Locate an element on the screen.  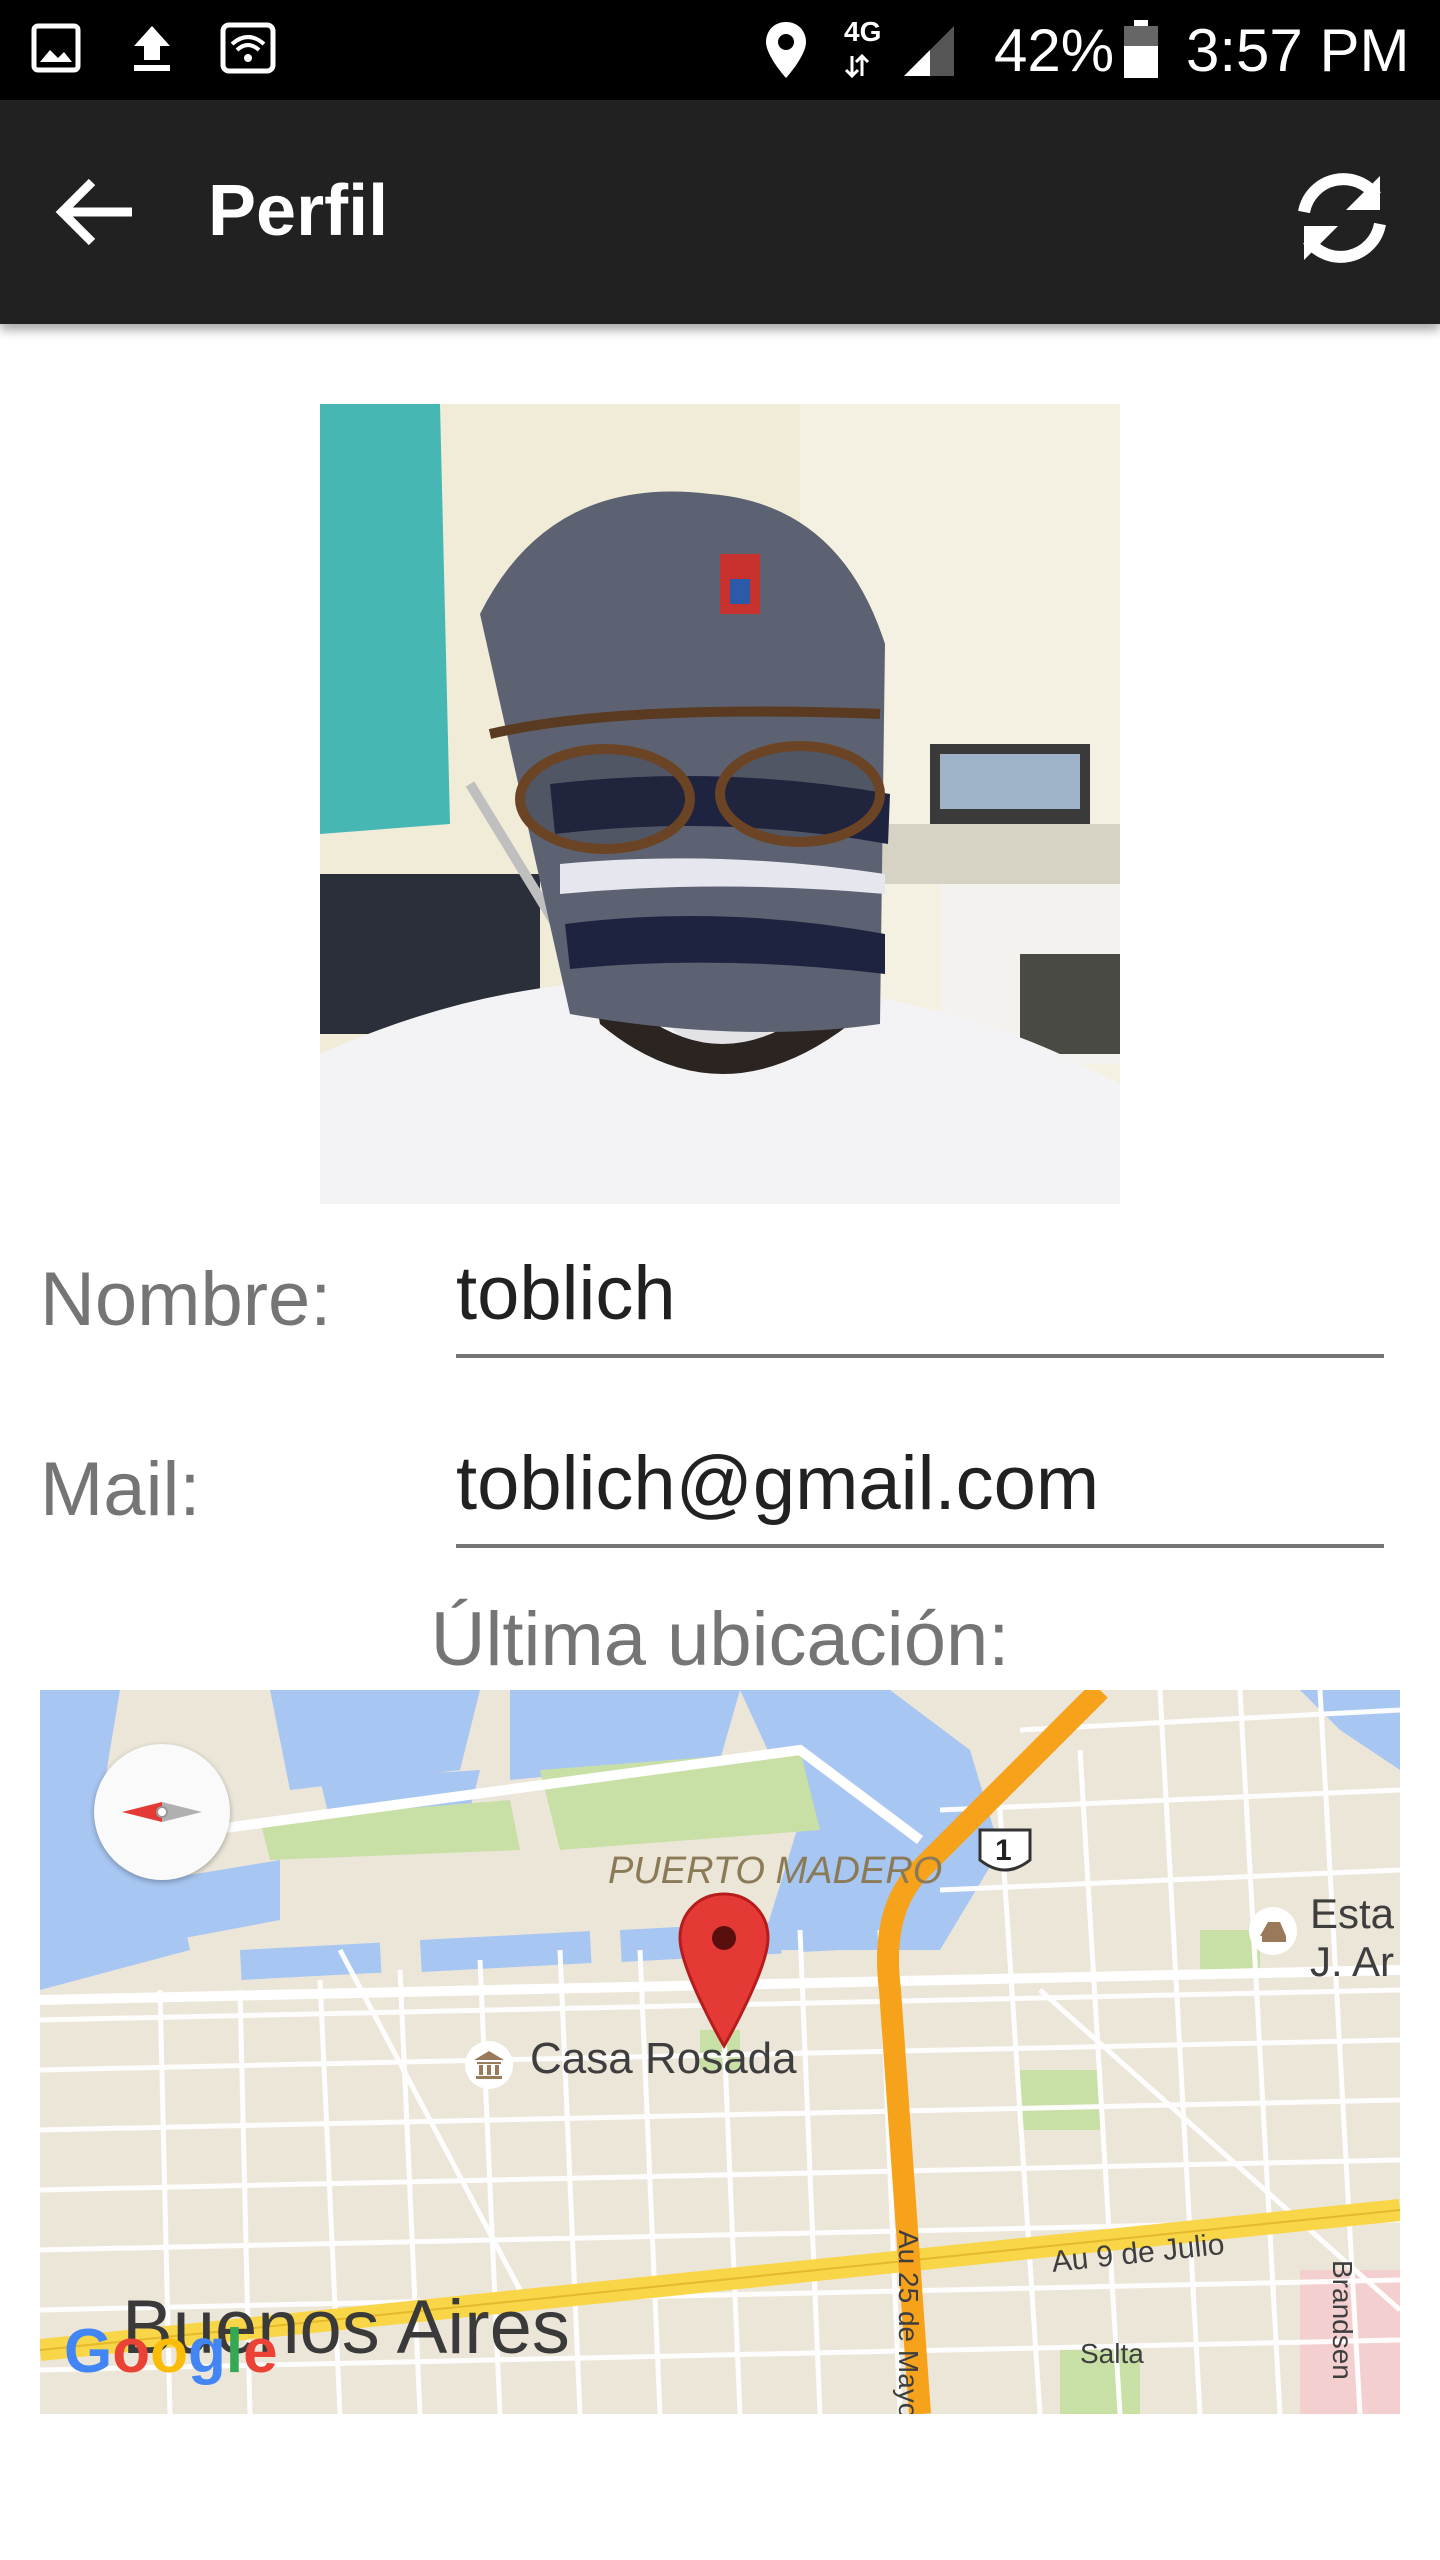
refresh-button is located at coordinates (1342, 218).